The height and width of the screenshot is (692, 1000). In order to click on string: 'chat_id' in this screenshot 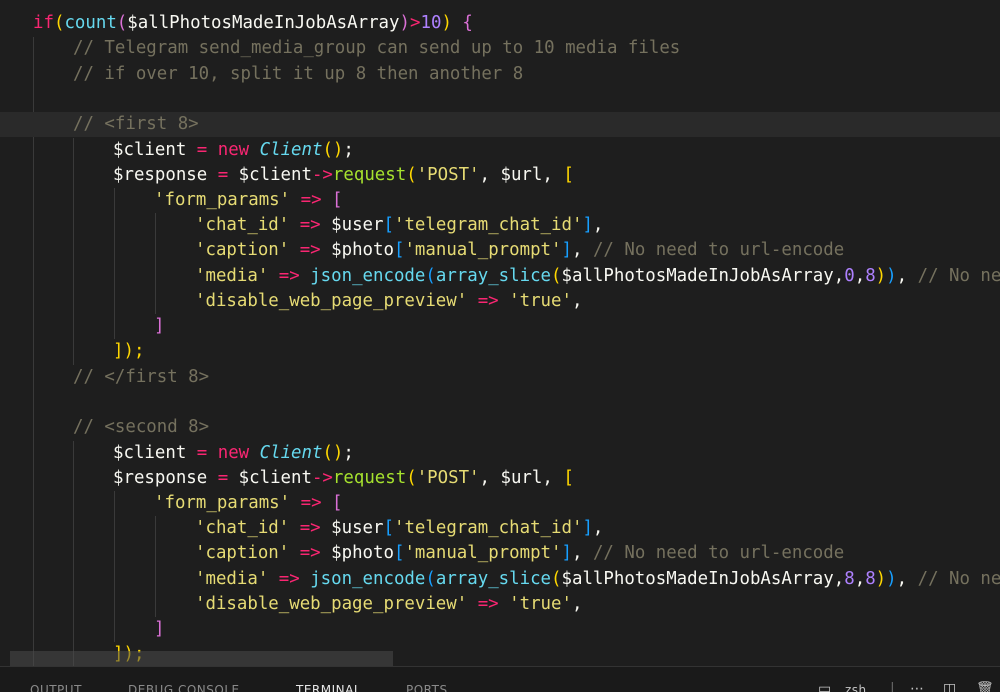, I will do `click(242, 225)`.